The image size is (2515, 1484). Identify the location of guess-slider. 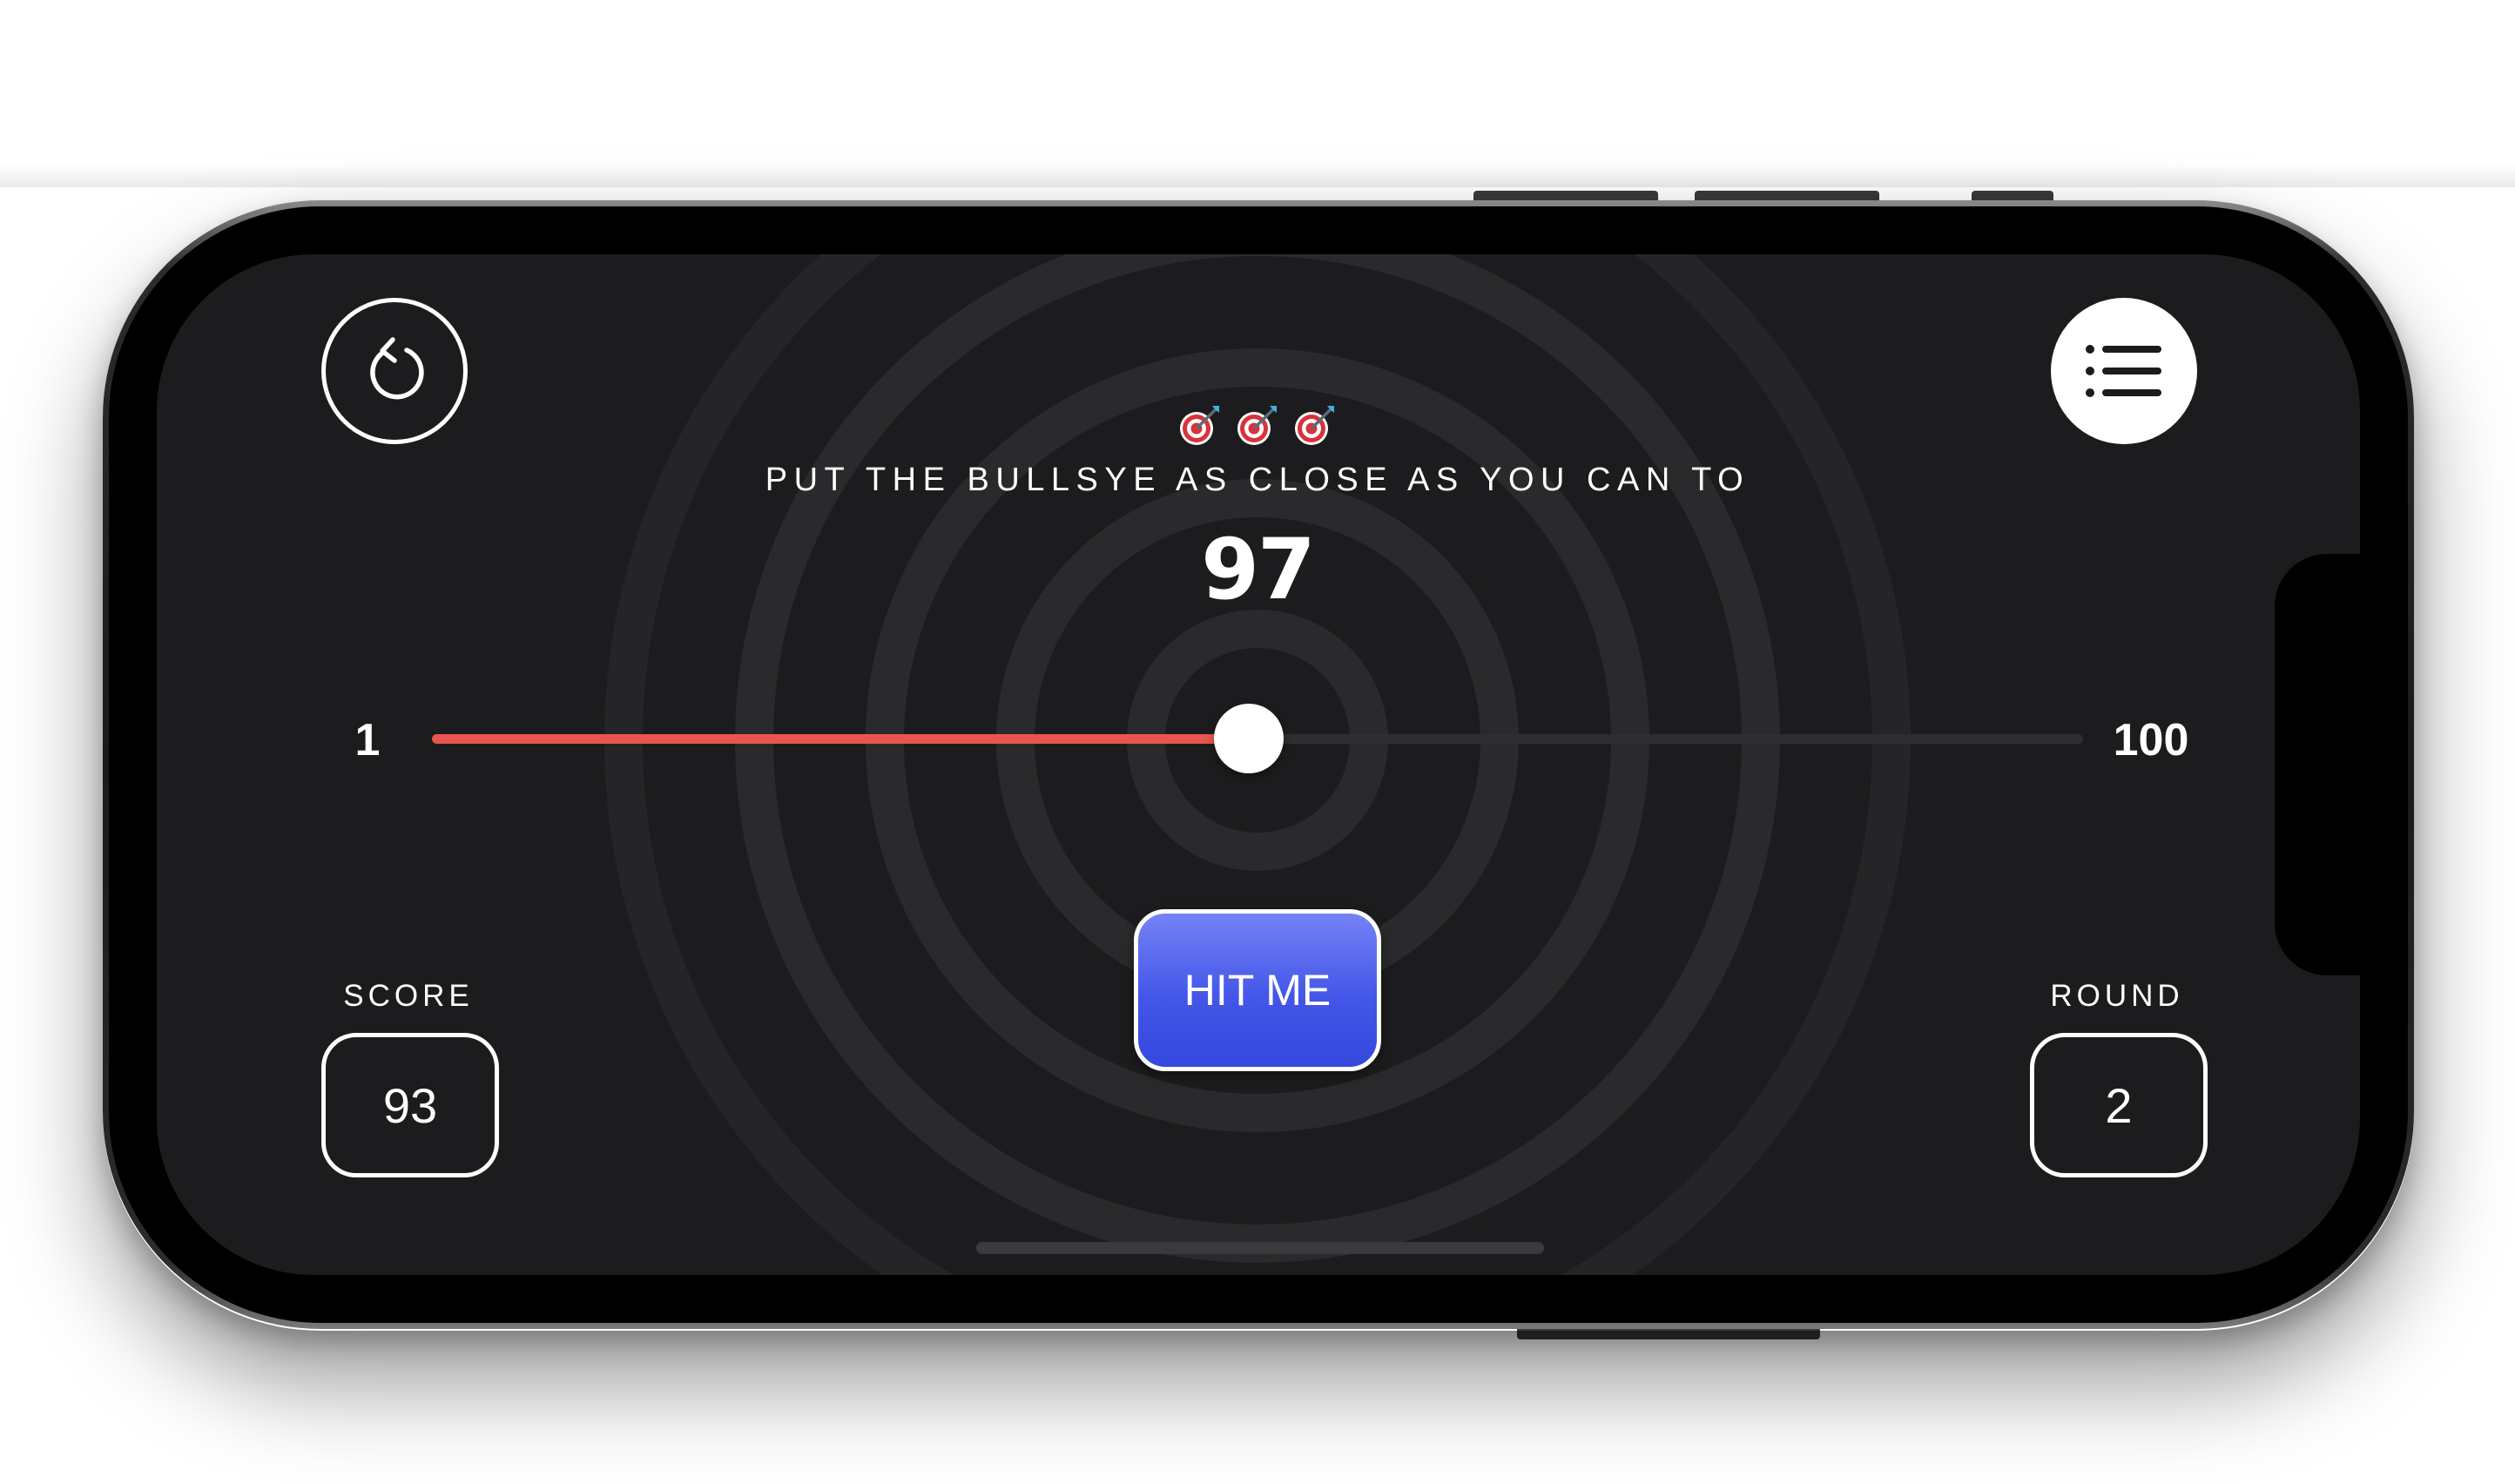
(1257, 738).